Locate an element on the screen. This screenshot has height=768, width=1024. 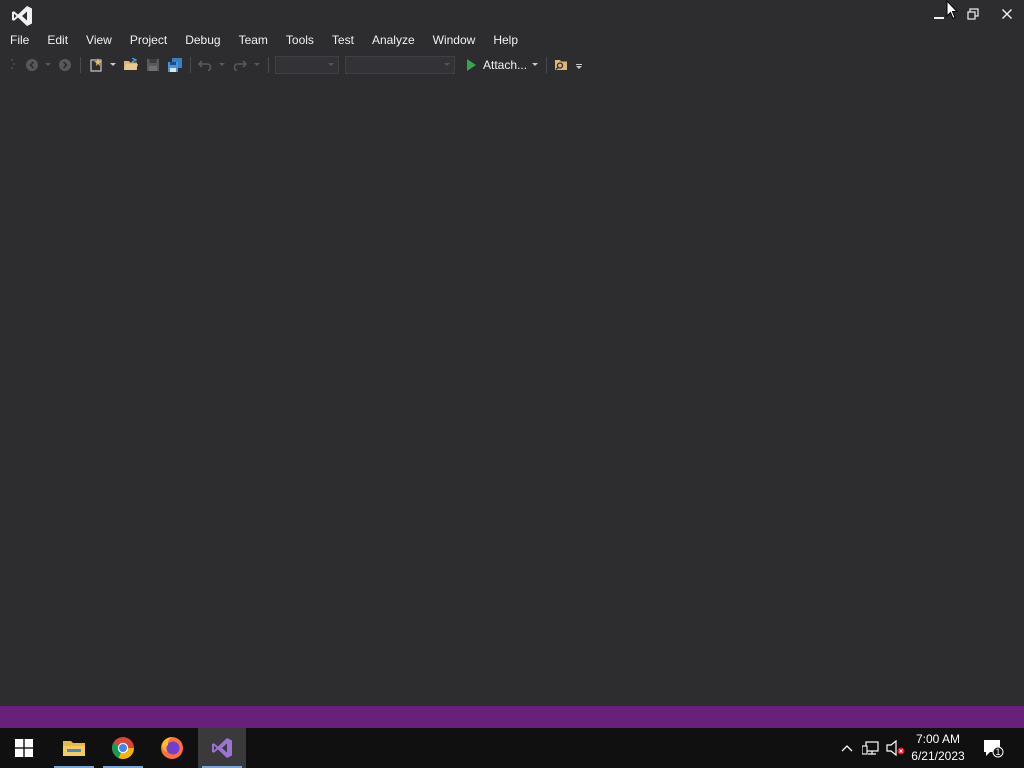
menu-help: Help is located at coordinates (505, 40).